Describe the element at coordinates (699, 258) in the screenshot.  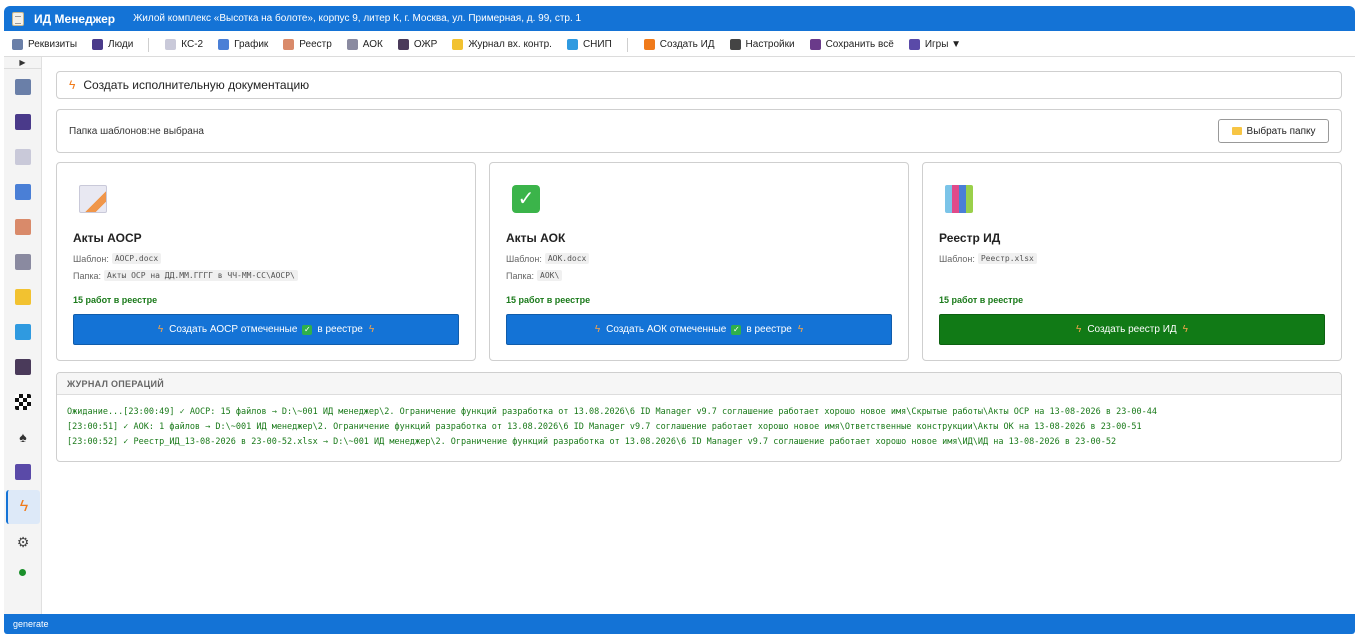
I see `template-row: Шаблон: АОК.docx` at that location.